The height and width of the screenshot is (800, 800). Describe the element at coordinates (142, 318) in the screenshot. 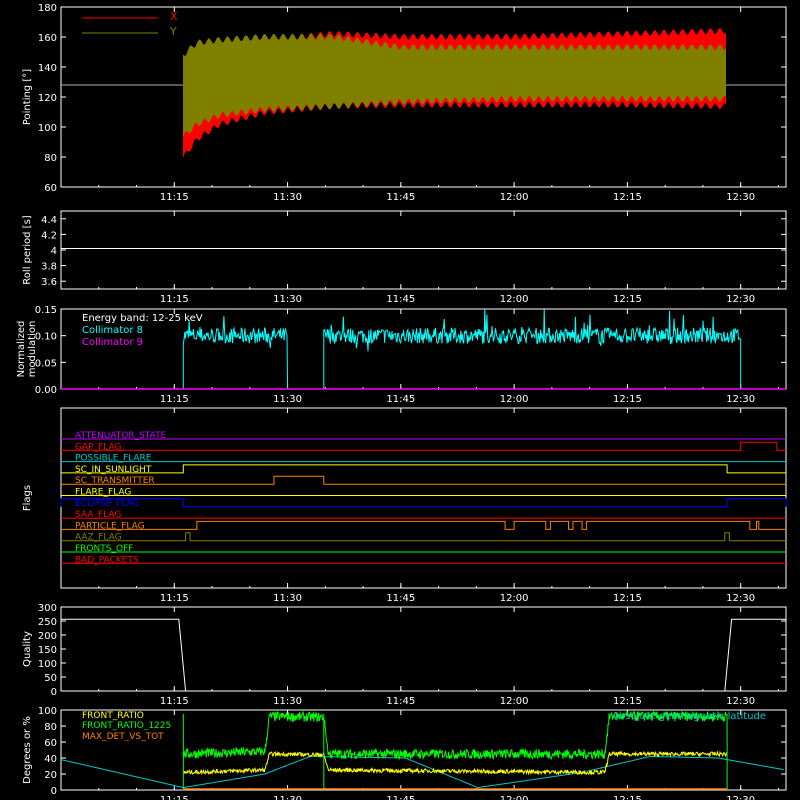

I see `energy-band-label: Energy band: 12-25 keV` at that location.